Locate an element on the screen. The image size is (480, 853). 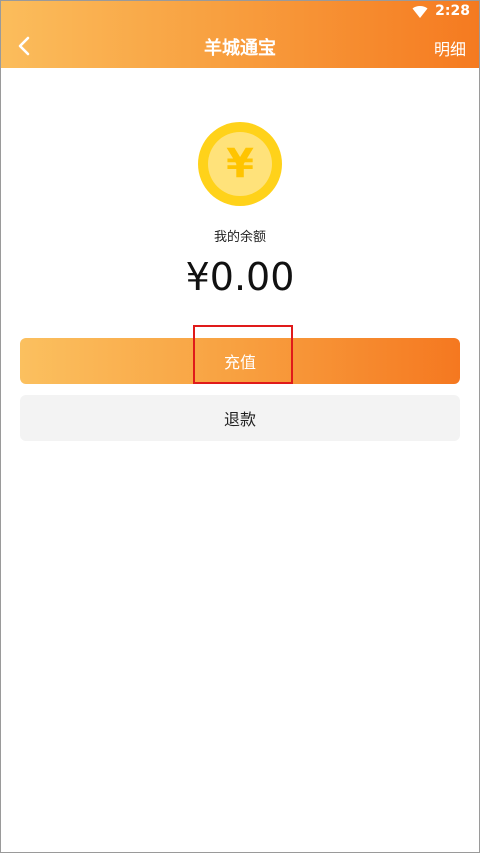
status-bar: 2:28 is located at coordinates (240, 12).